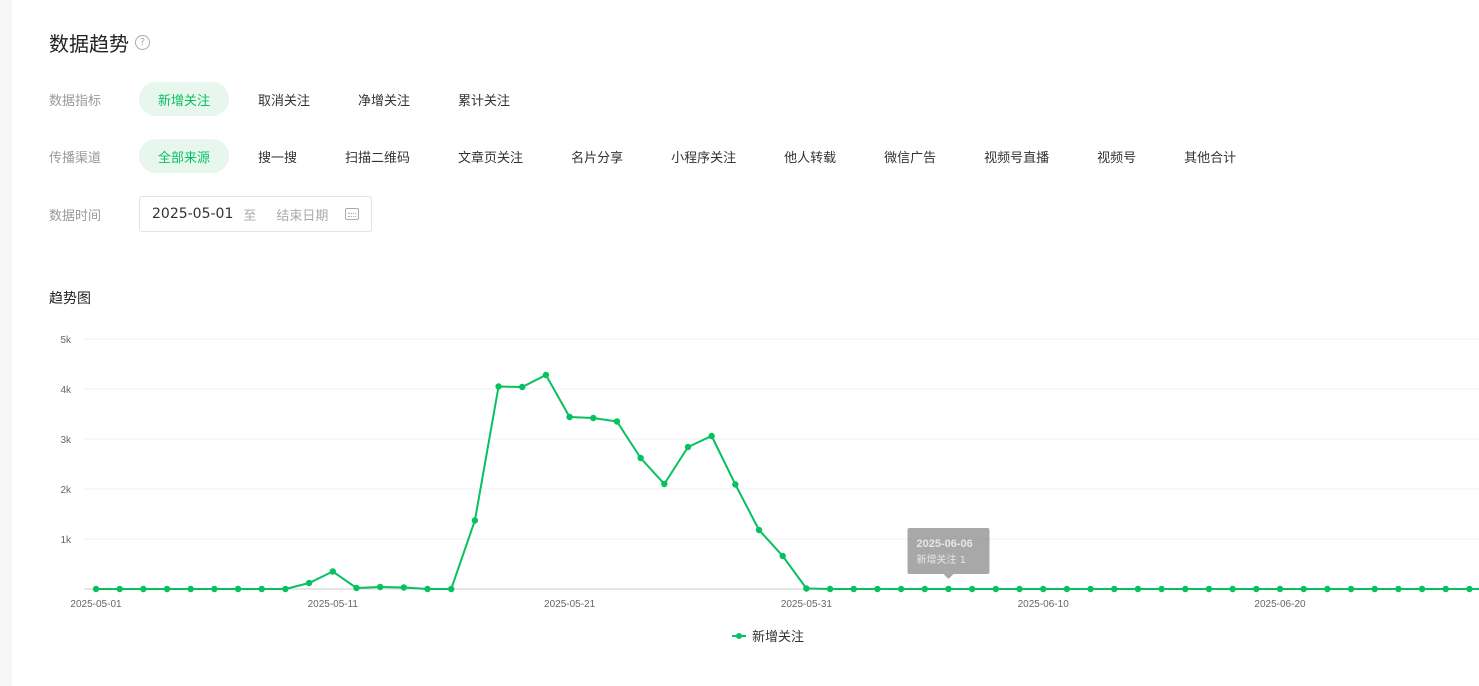  I want to click on chart-legend: 新增关注, so click(768, 635).